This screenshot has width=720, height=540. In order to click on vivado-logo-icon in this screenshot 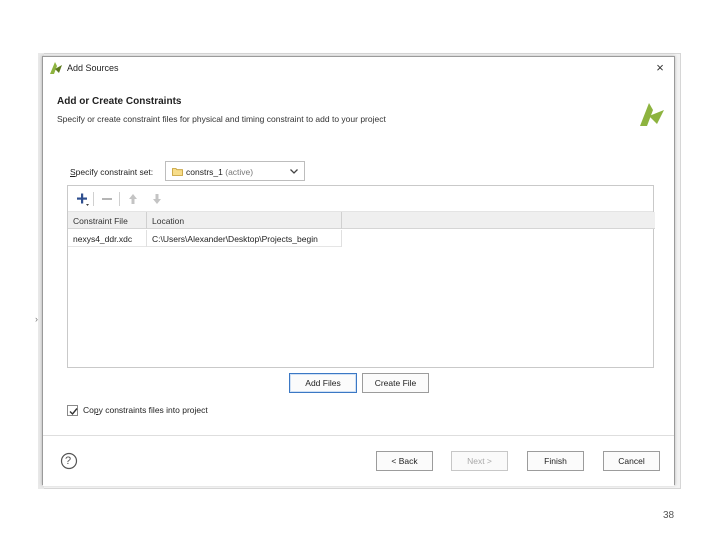, I will do `click(56, 68)`.